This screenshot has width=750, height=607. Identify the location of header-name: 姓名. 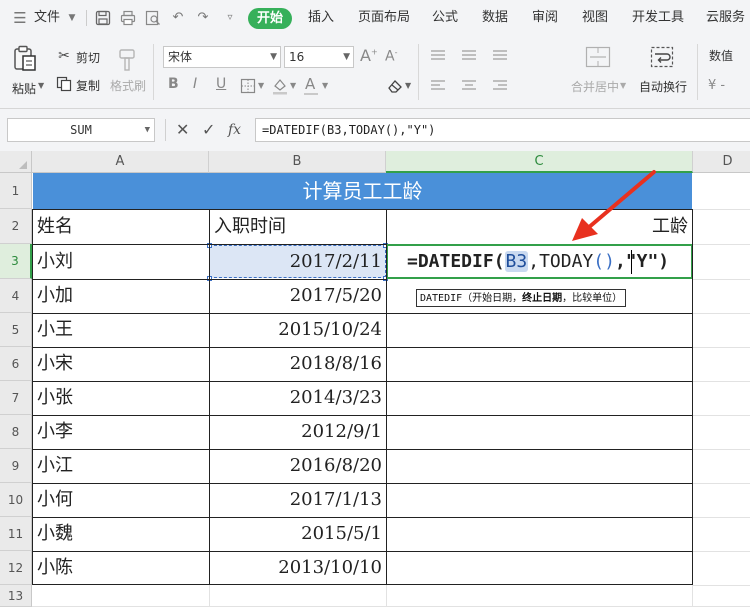
(55, 226).